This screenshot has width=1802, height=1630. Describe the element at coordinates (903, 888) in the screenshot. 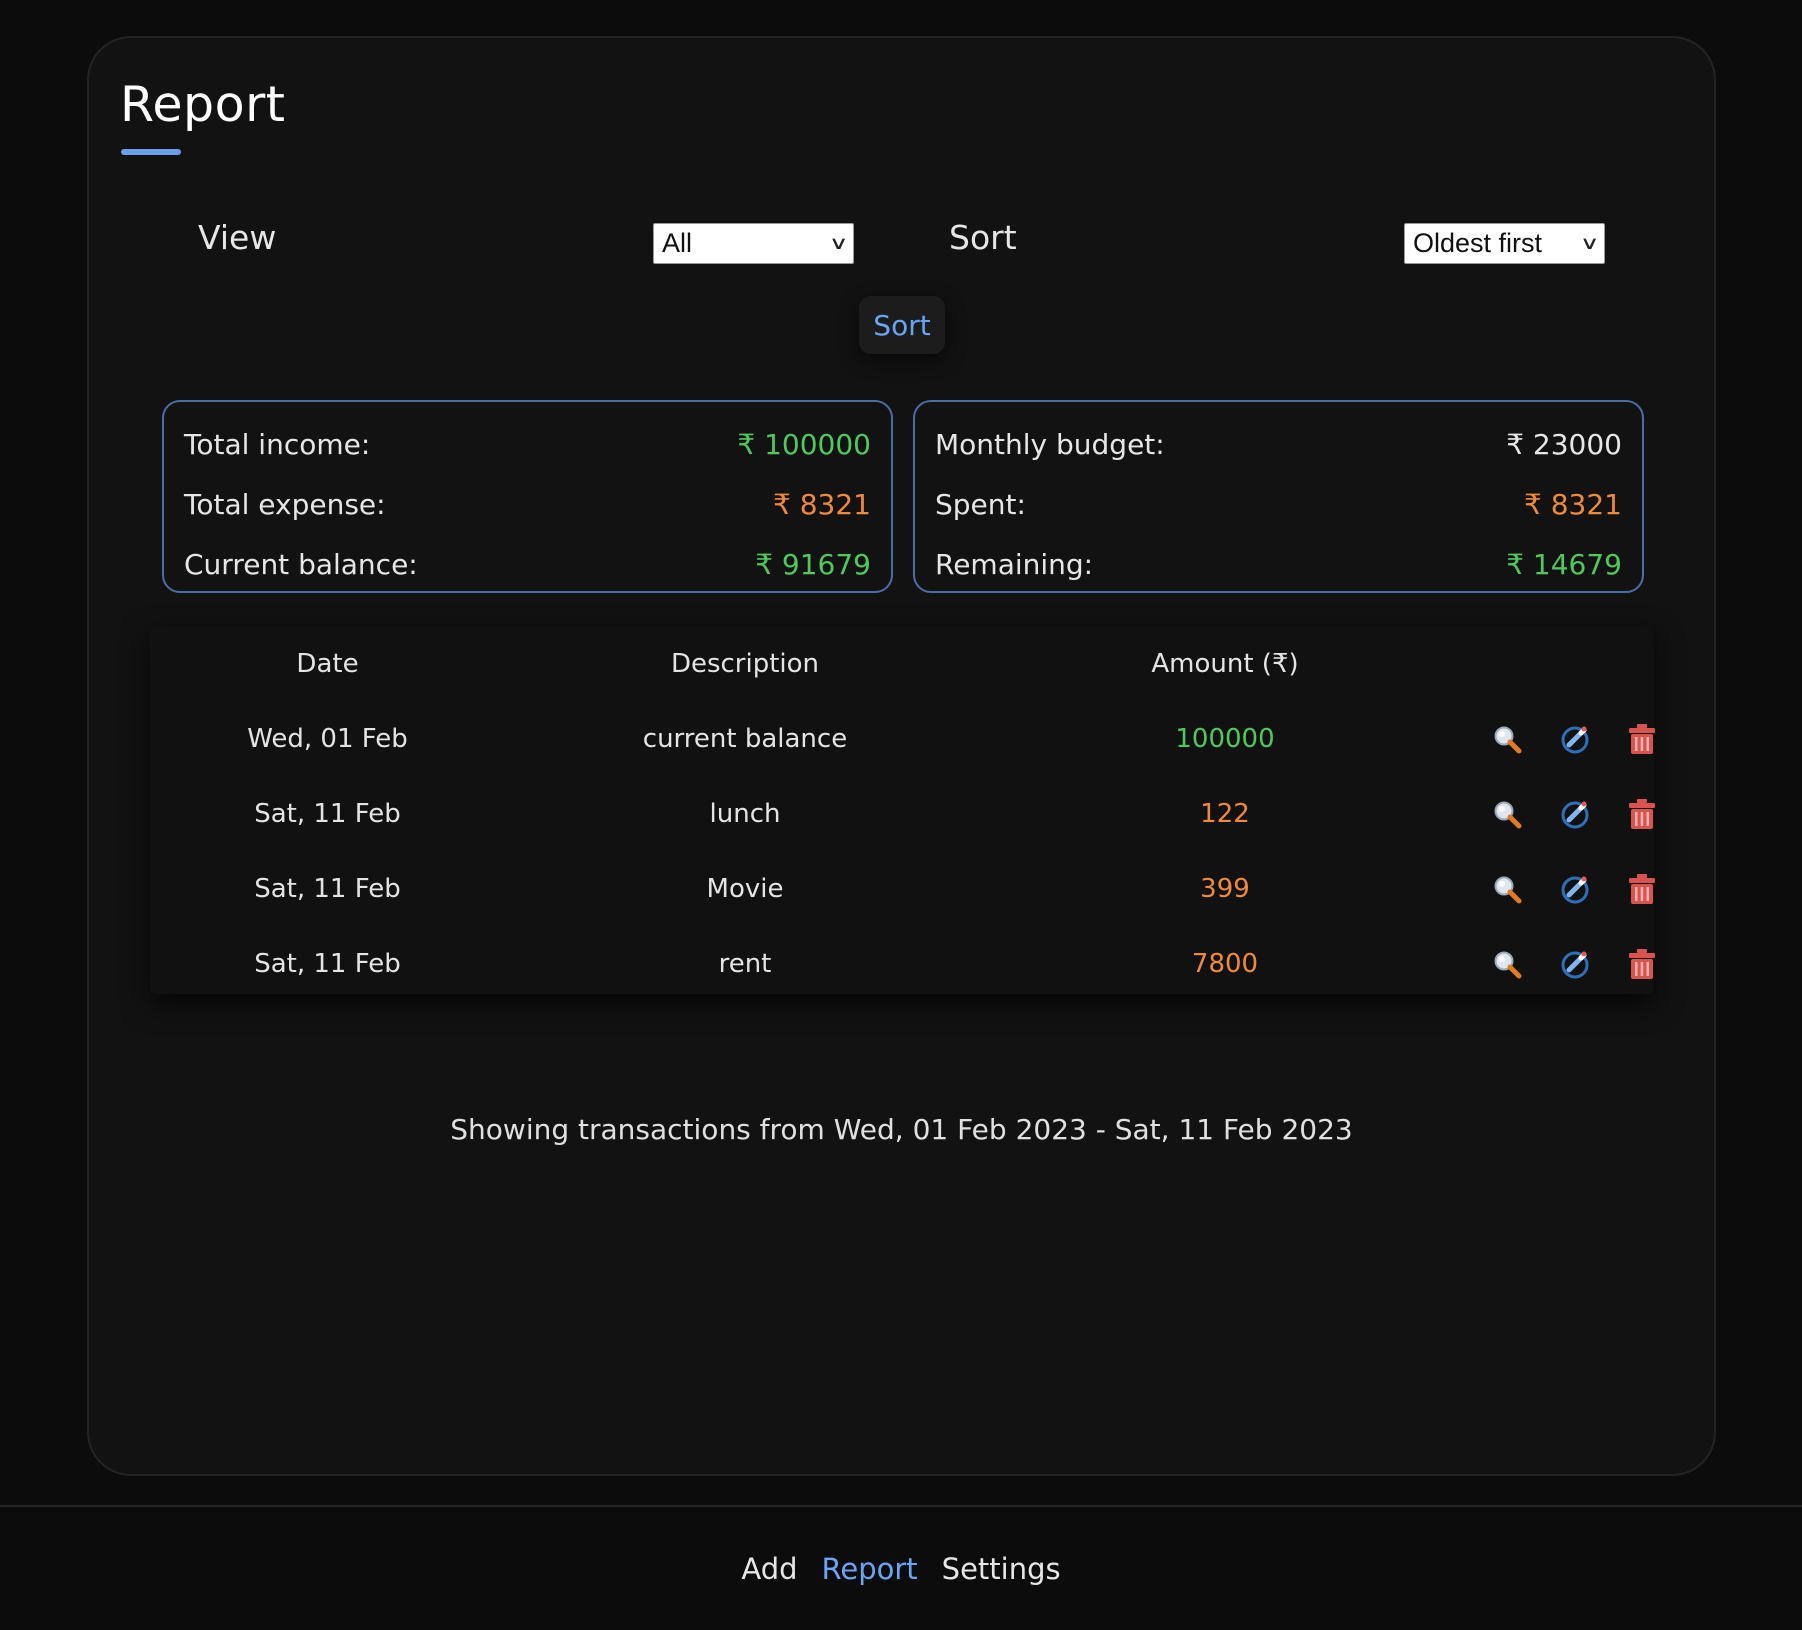

I see `table-row: Sat, 11 Feb Movie 399` at that location.